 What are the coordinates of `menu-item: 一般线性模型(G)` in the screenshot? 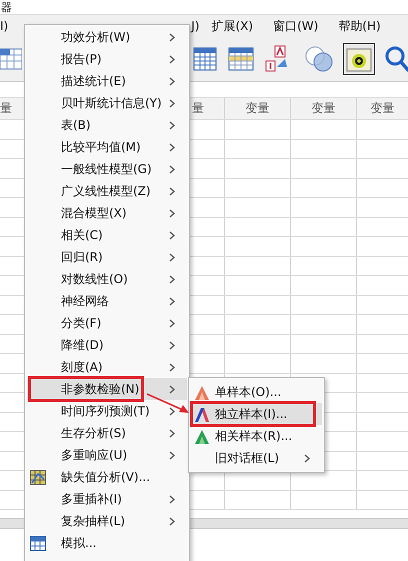 It's located at (107, 169).